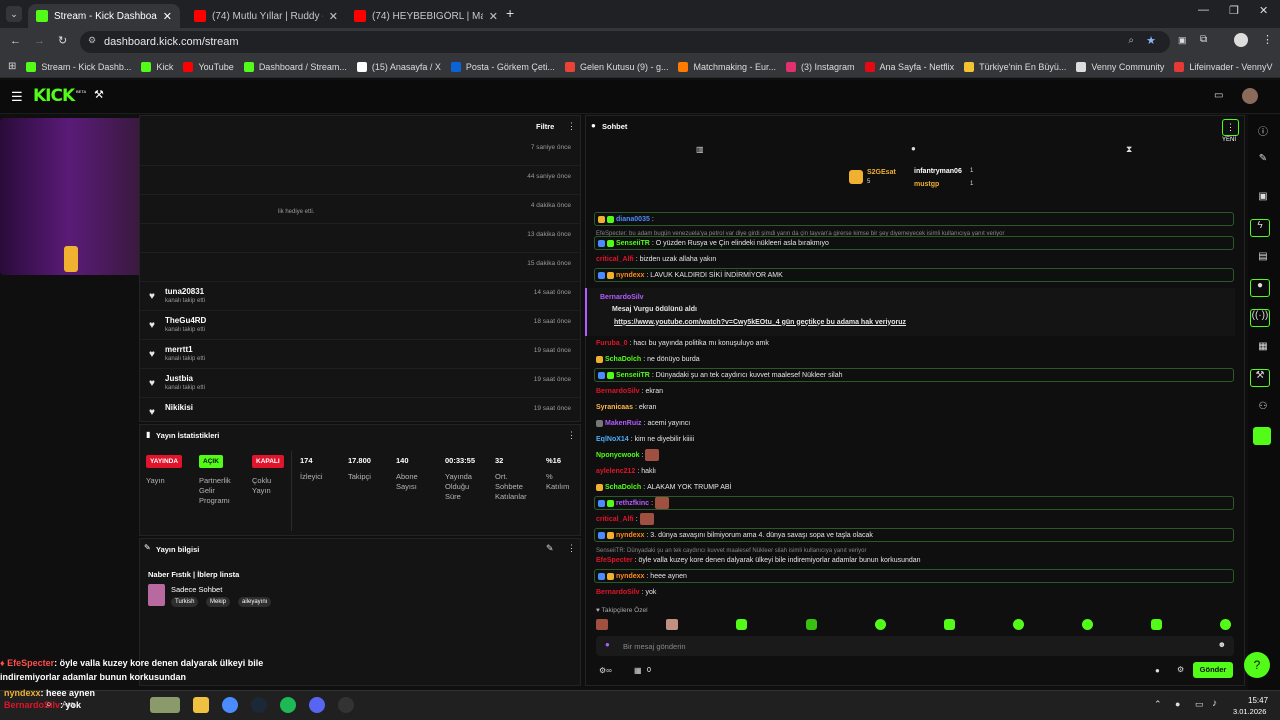 The image size is (1280, 720). I want to click on tab-kick-dashboard: Stream - Kick Dashboard ✕, so click(104, 16).